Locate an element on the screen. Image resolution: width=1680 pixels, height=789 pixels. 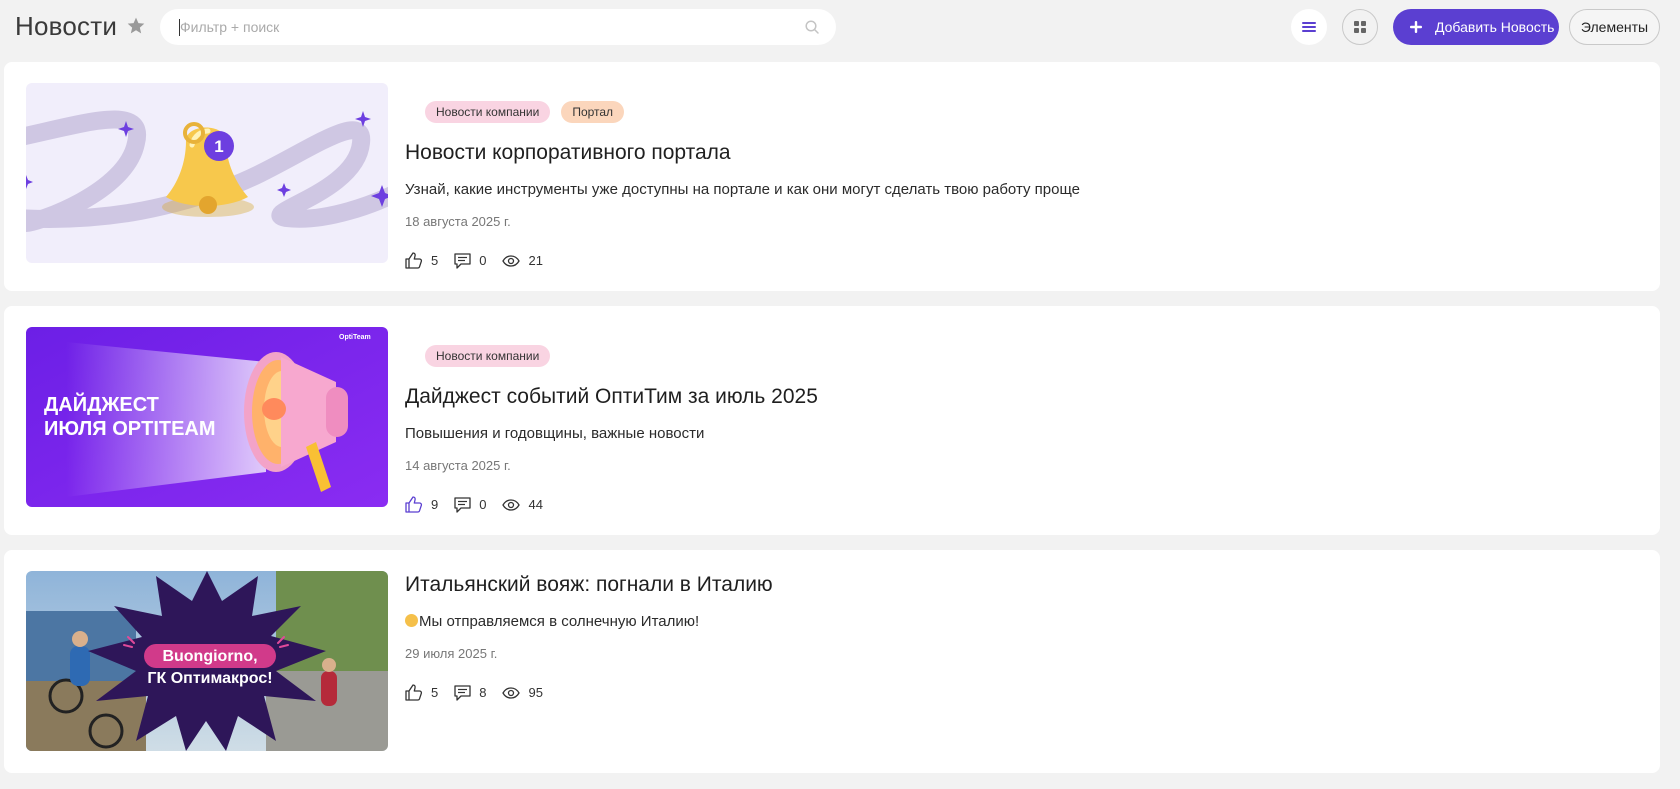
news-title: Дайджест событий ОптиТим за июль 2025 is located at coordinates (611, 397).